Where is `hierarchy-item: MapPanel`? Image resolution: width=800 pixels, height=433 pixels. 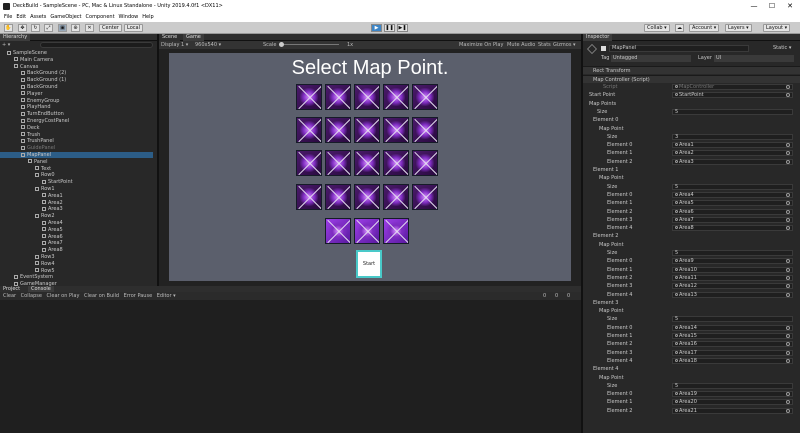 hierarchy-item: MapPanel is located at coordinates (76, 155).